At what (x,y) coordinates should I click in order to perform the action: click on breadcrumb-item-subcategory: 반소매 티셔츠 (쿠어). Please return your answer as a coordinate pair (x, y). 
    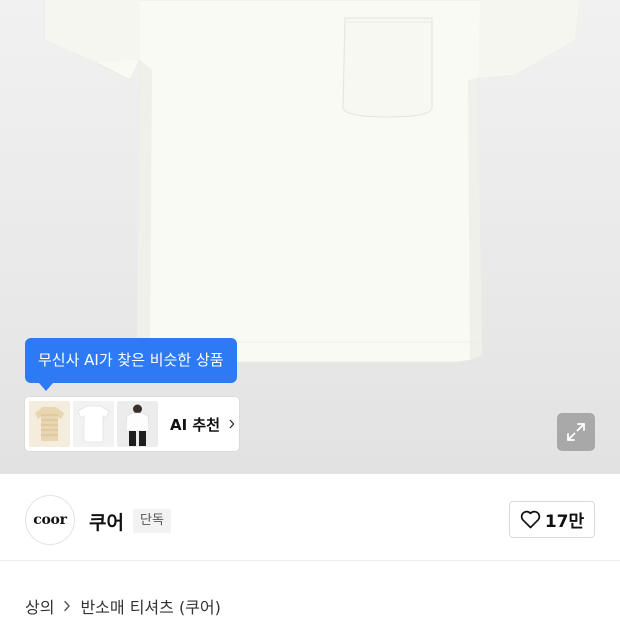
    Looking at the image, I should click on (150, 606).